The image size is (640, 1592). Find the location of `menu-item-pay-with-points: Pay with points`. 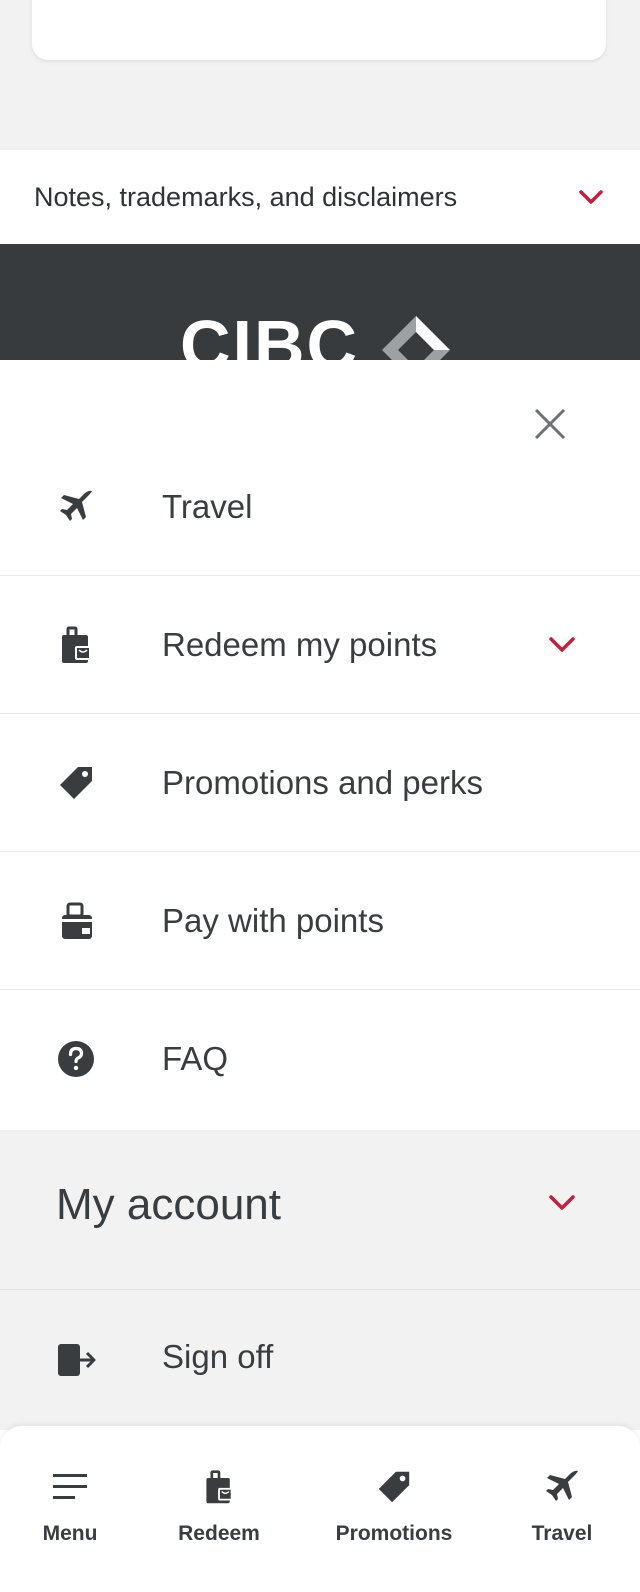

menu-item-pay-with-points: Pay with points is located at coordinates (320, 921).